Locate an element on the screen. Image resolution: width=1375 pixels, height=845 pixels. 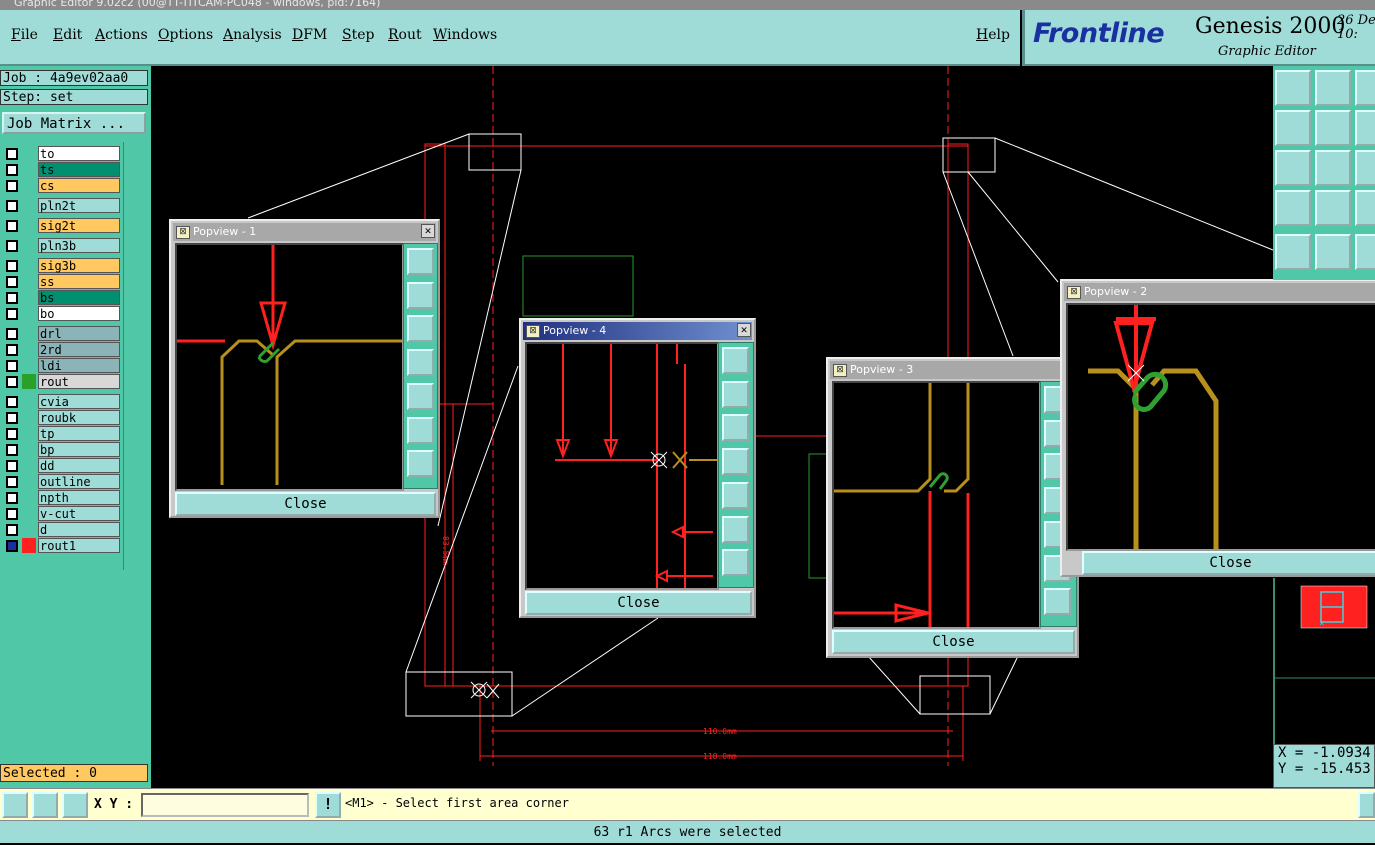
layer-row: npth is located at coordinates (61, 497).